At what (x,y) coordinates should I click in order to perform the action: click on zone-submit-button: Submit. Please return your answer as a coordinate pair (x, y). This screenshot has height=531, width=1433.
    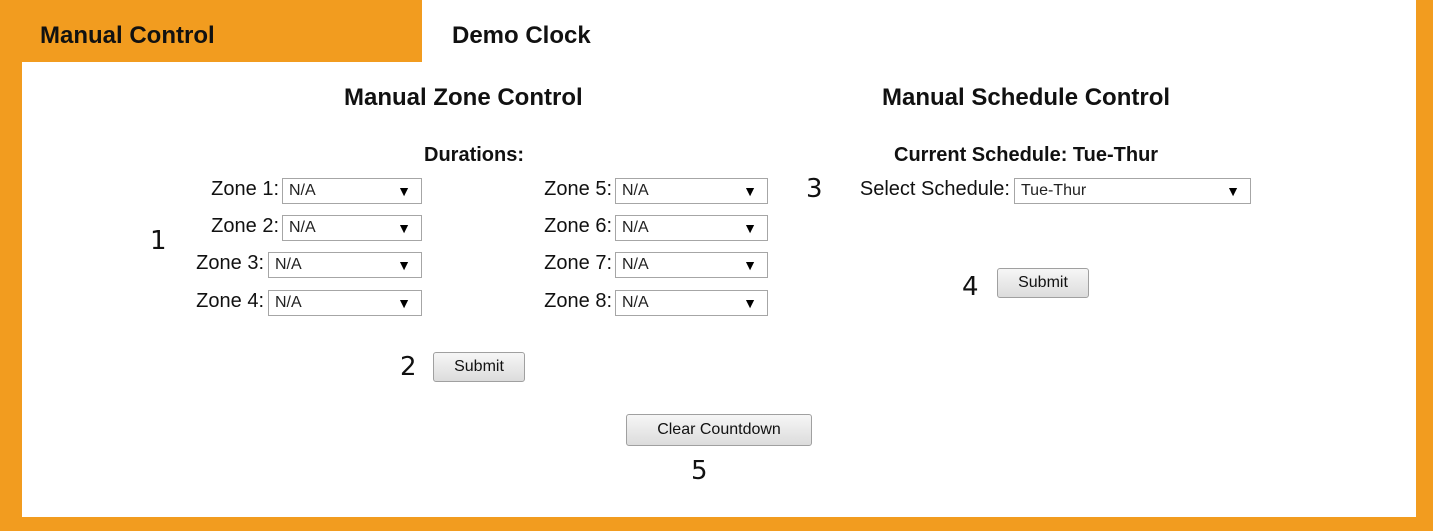
    Looking at the image, I should click on (479, 367).